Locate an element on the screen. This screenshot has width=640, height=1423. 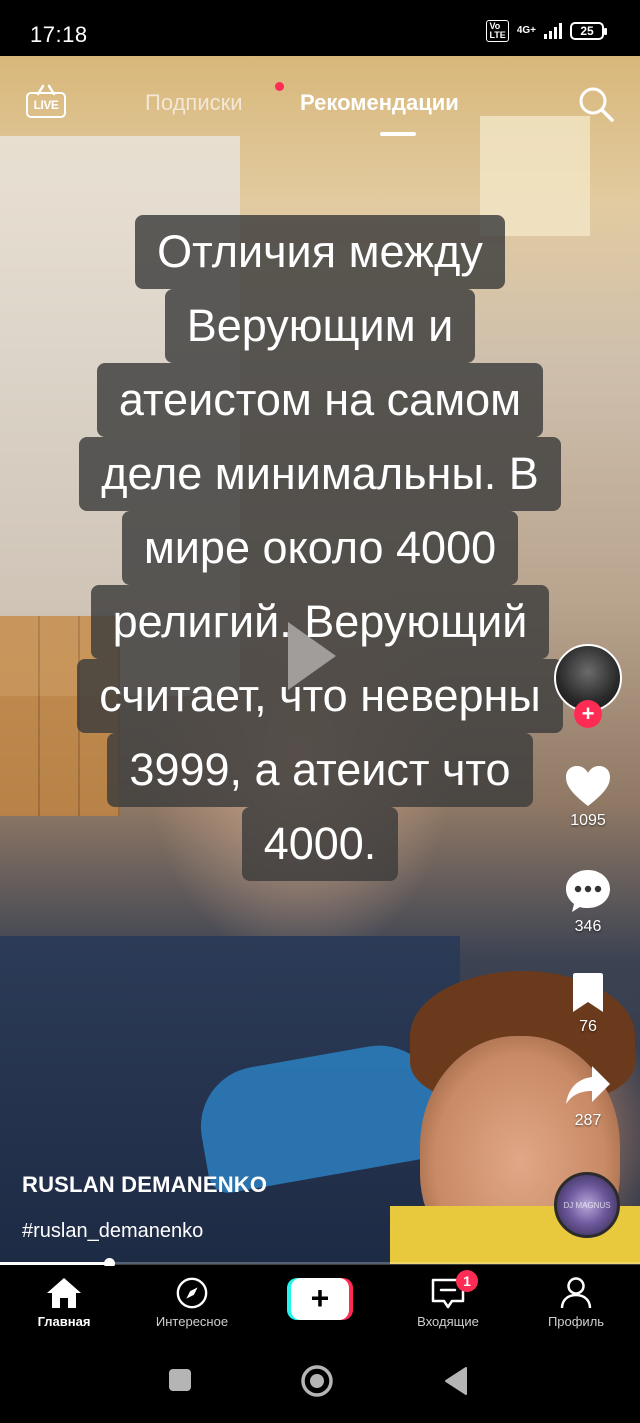
create-plus-icon: + is located at coordinates (320, 1299).